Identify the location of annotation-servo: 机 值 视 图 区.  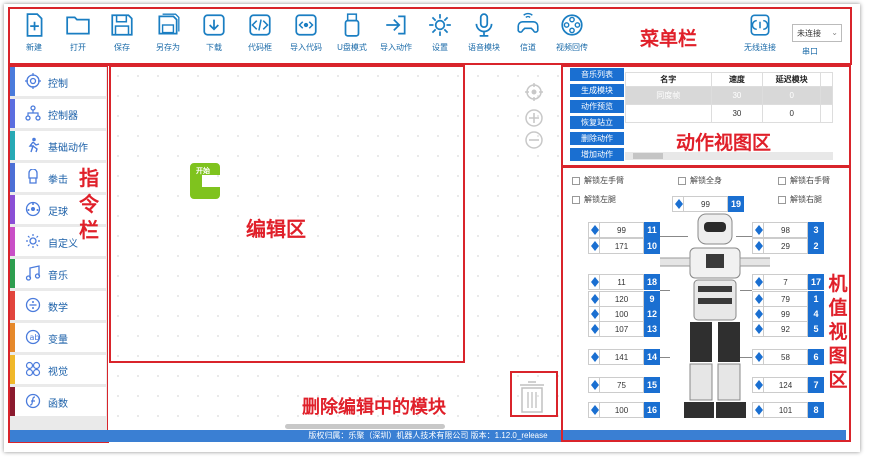
(838, 332).